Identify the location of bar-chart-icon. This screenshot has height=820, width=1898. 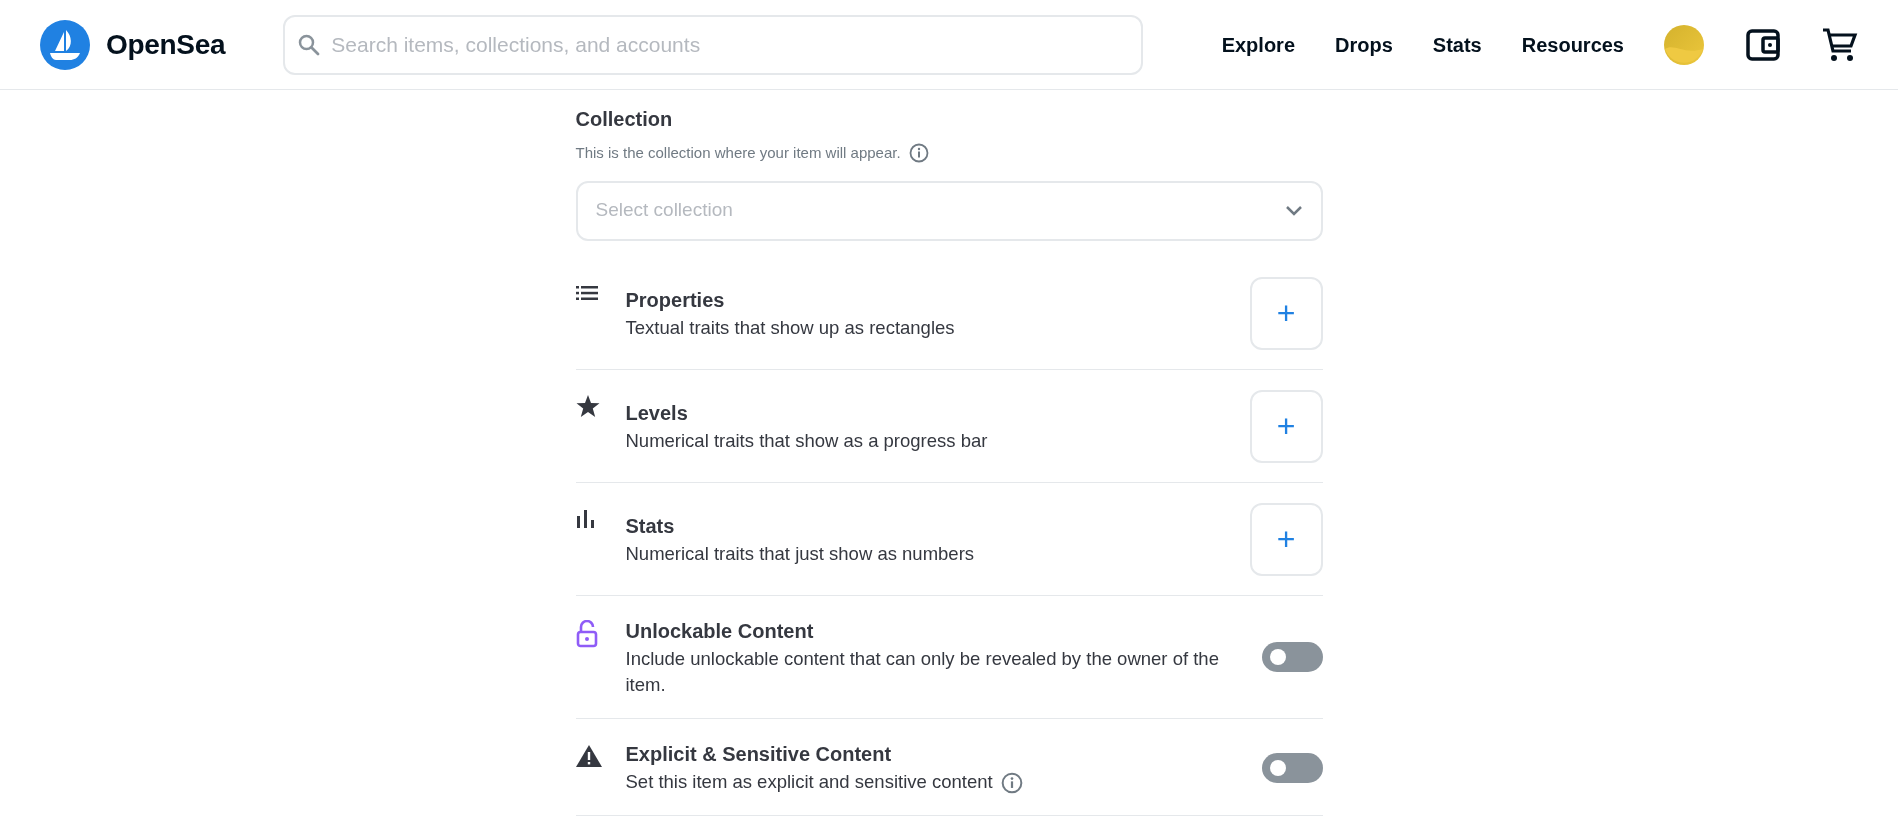
(585, 519).